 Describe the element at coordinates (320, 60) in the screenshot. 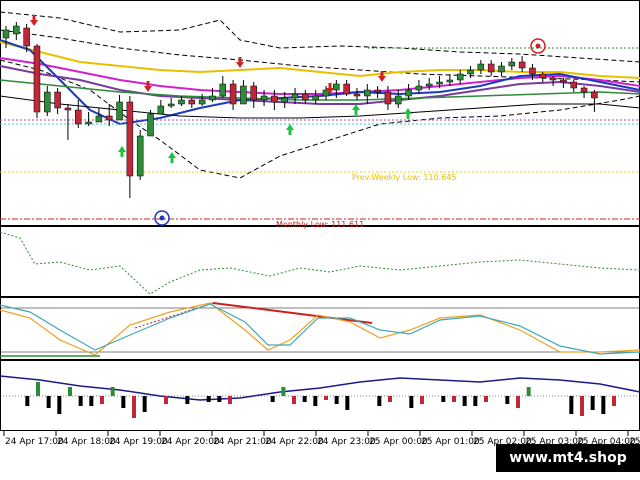

I see `ma-yellow` at that location.